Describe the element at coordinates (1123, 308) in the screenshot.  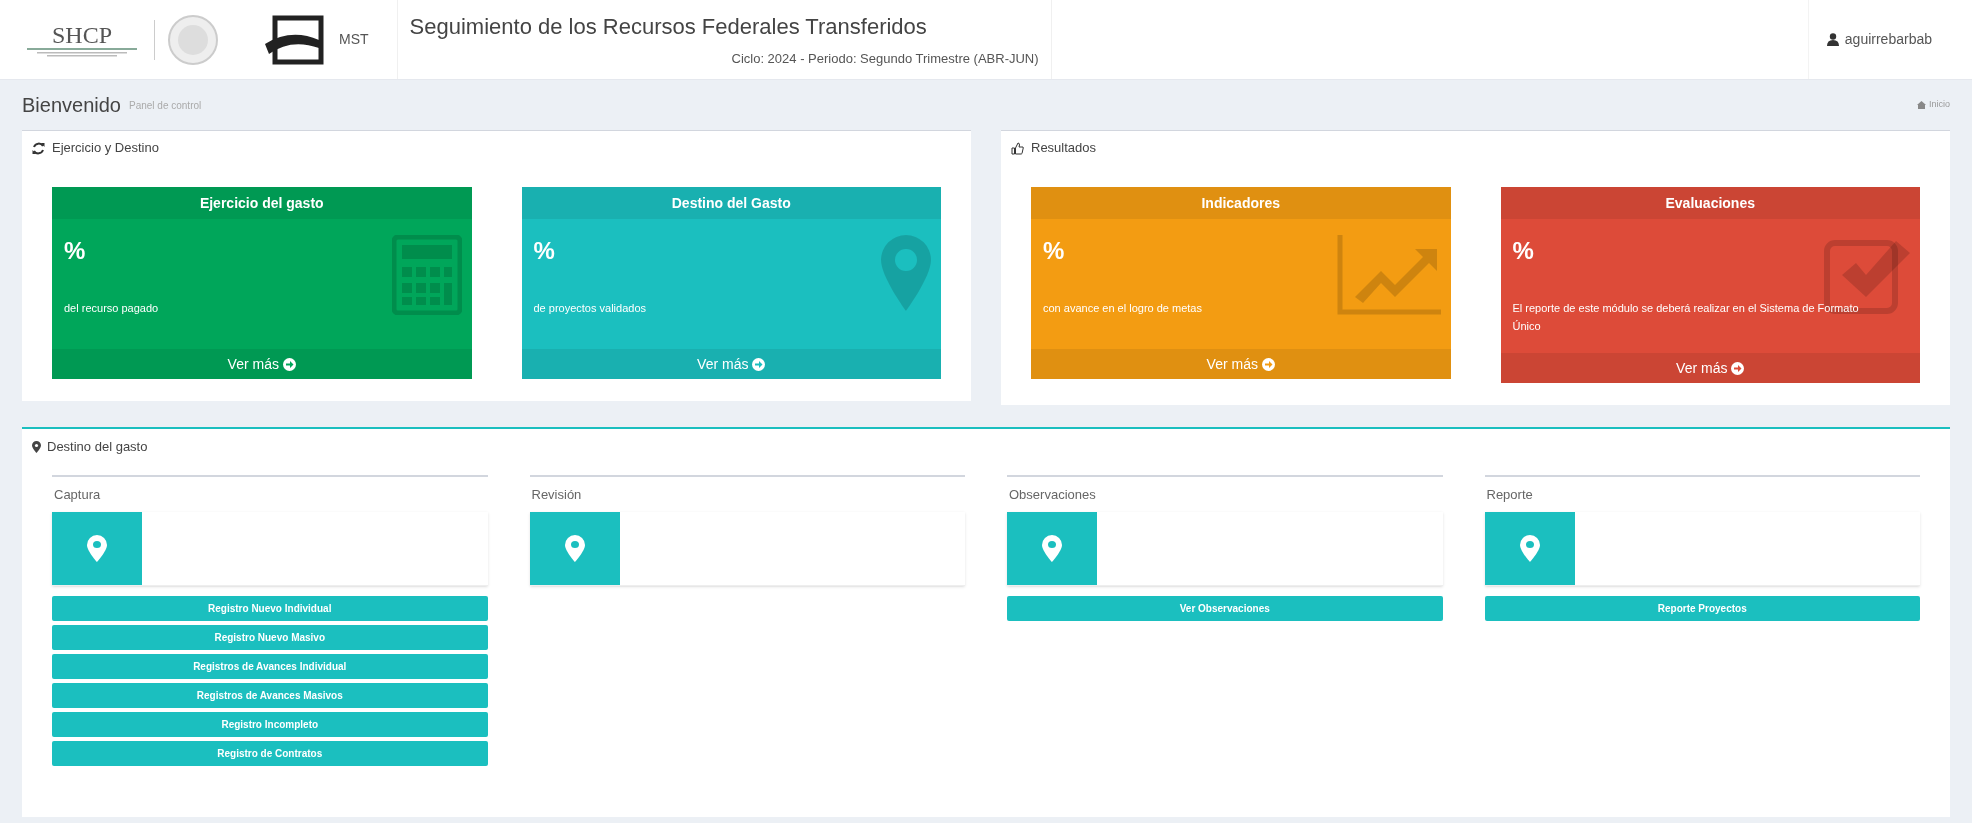
I see `card-description: con avance en el logro de metas` at that location.